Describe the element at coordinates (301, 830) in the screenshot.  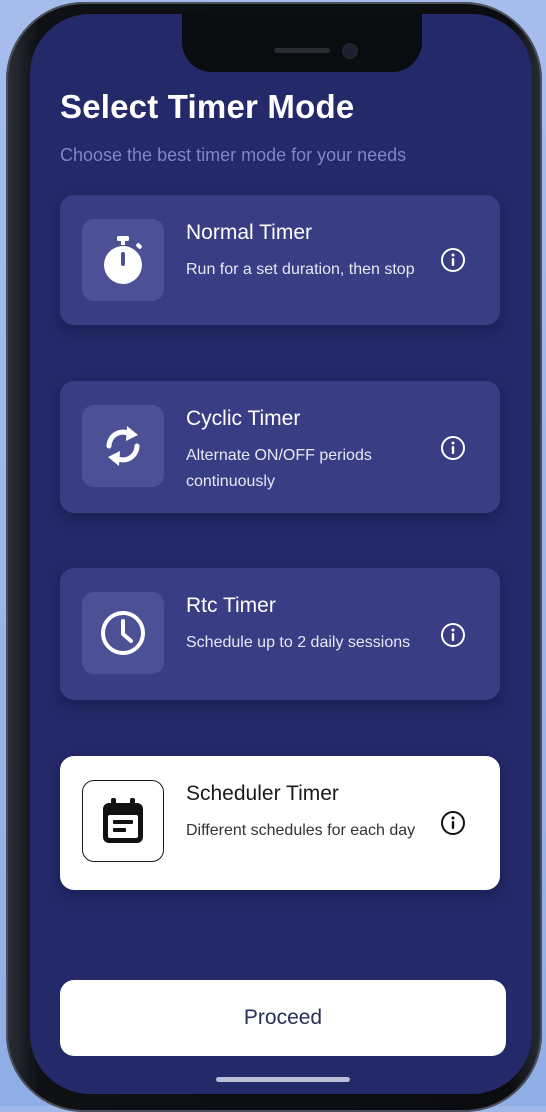
I see `mode-description: Different schedules for each day` at that location.